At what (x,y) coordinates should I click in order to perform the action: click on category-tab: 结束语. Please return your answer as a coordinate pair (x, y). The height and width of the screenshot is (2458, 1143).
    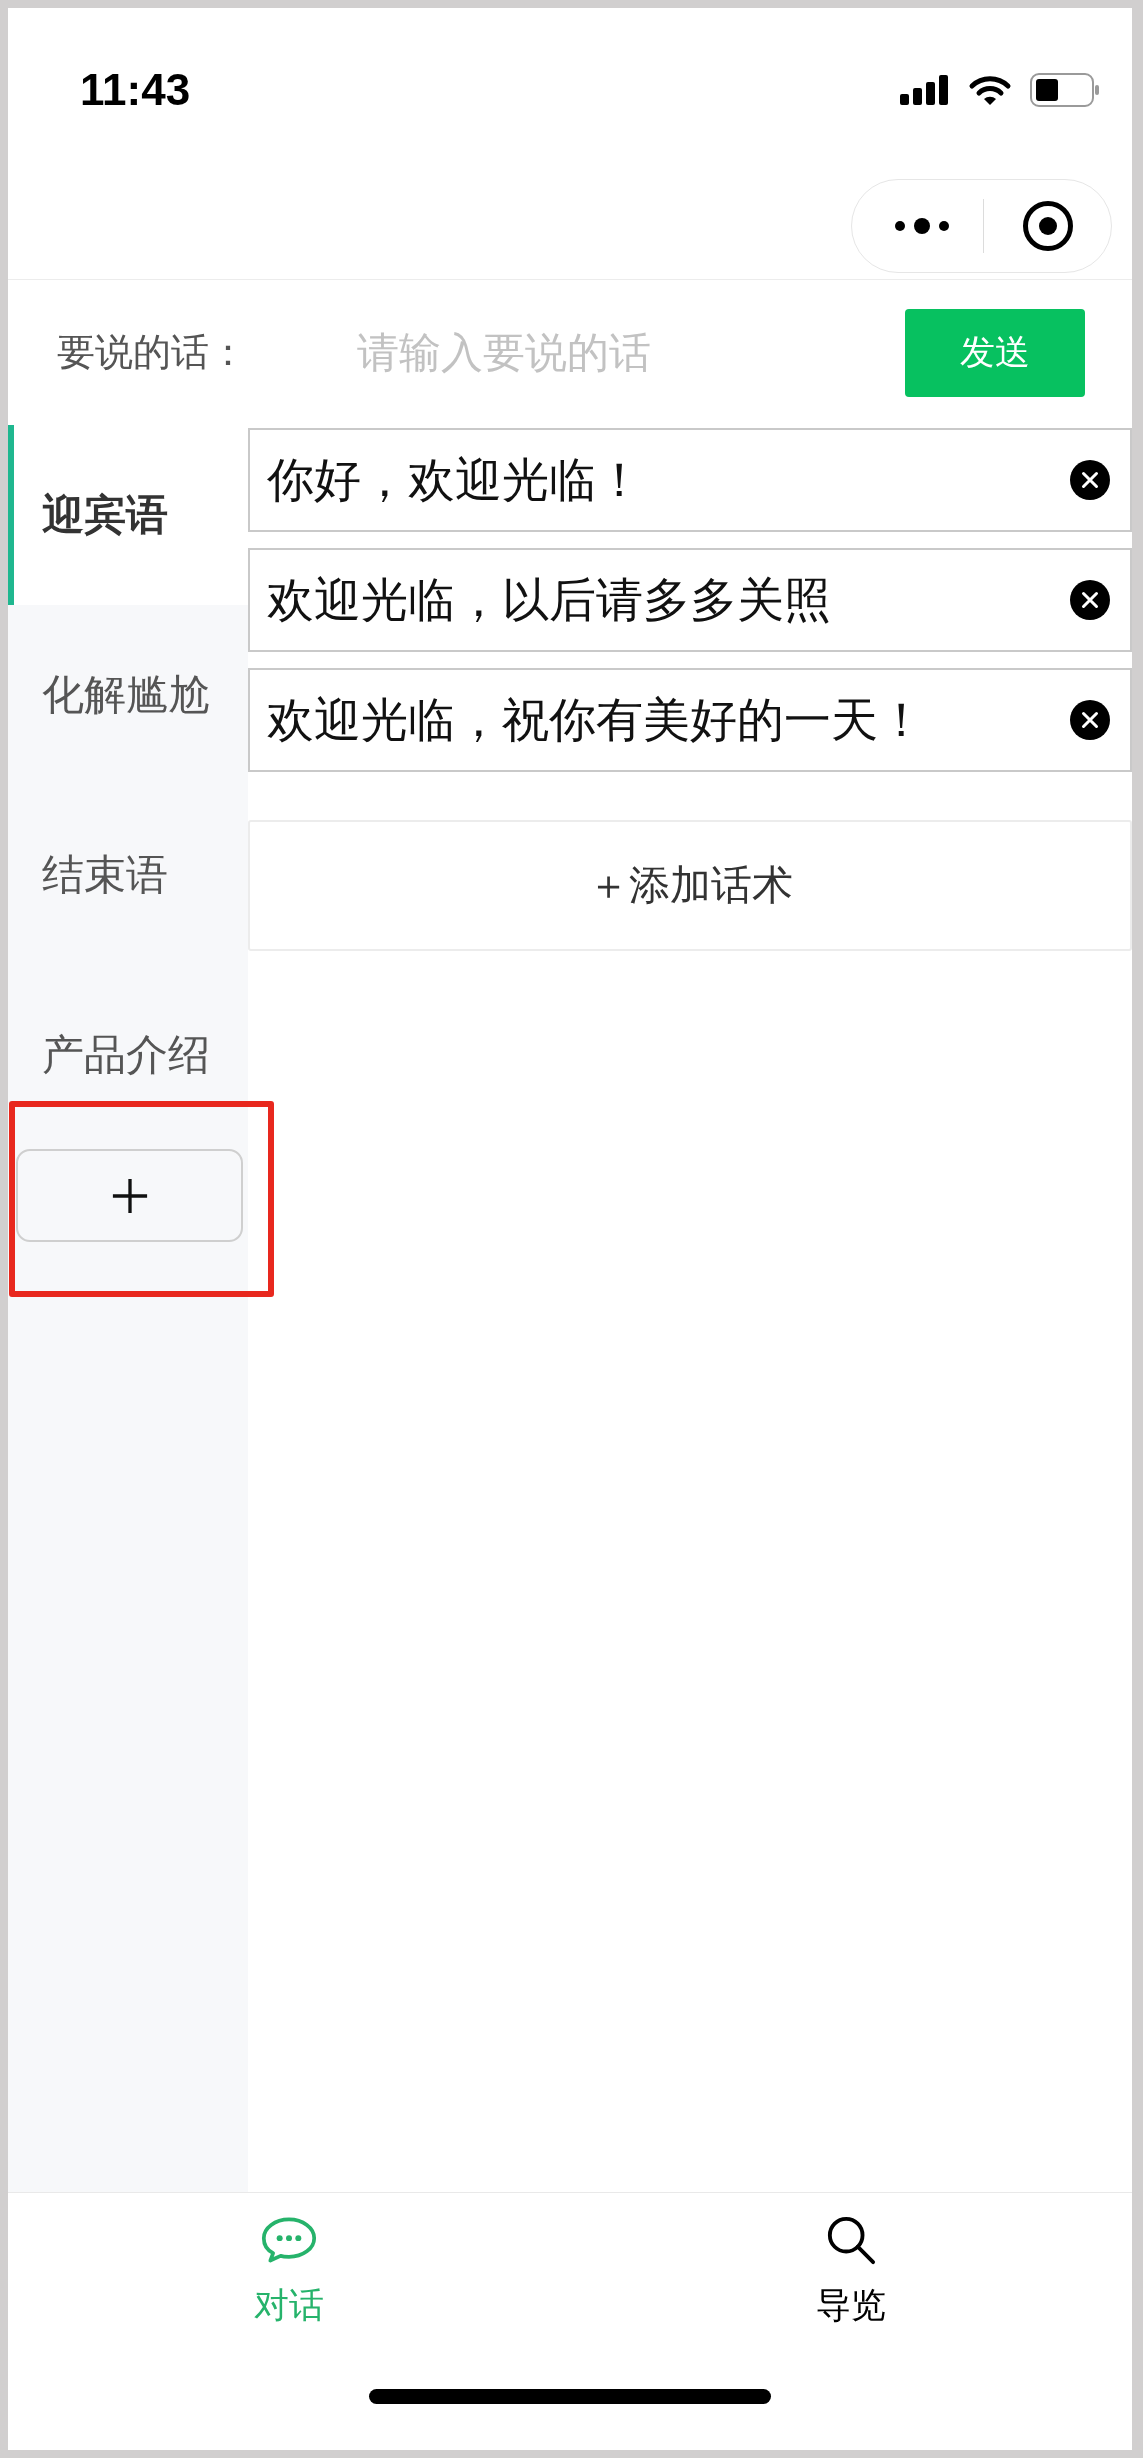
    Looking at the image, I should click on (128, 875).